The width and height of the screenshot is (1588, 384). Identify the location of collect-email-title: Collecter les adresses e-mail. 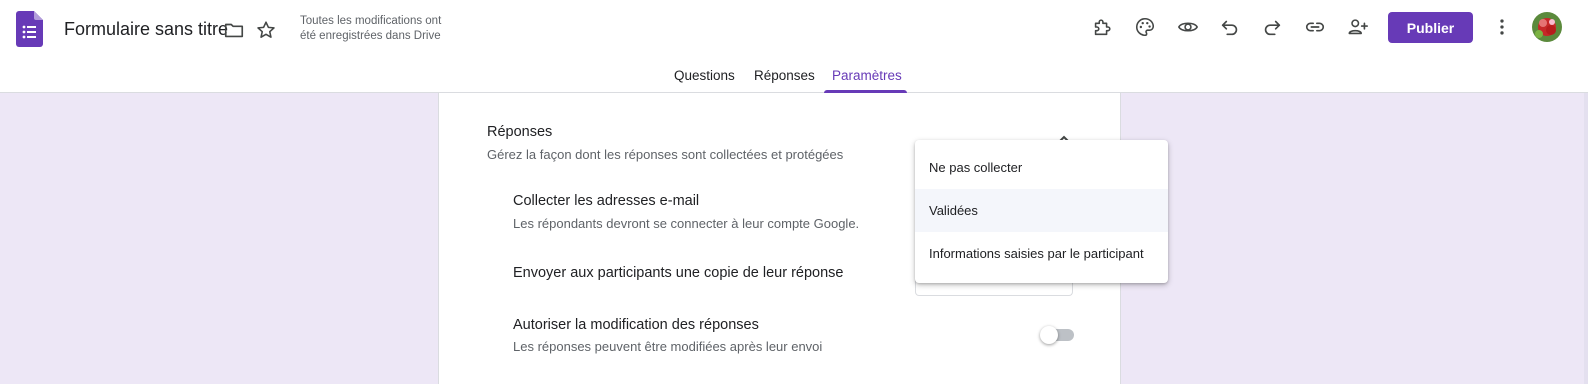
(606, 201).